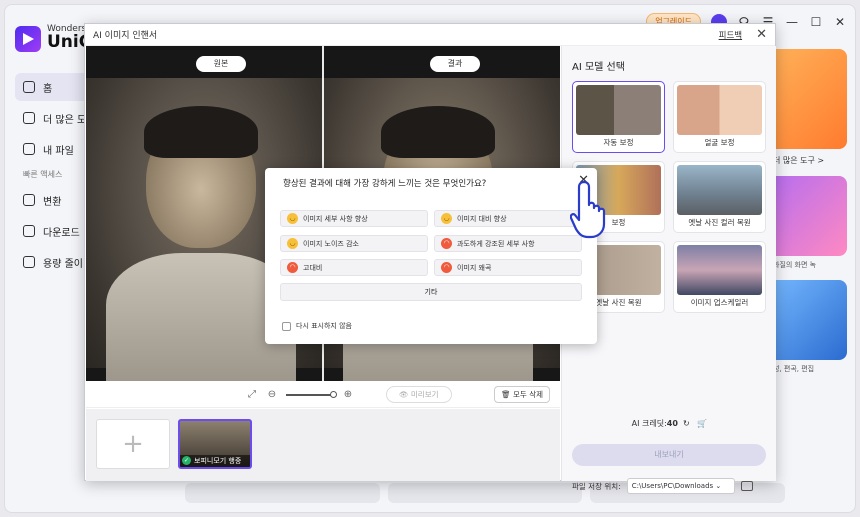 This screenshot has height=517, width=860. I want to click on tool-tiles: 더 많은 도구 > 화질의 화면 녹 성, 편곡, 편집, so click(807, 216).